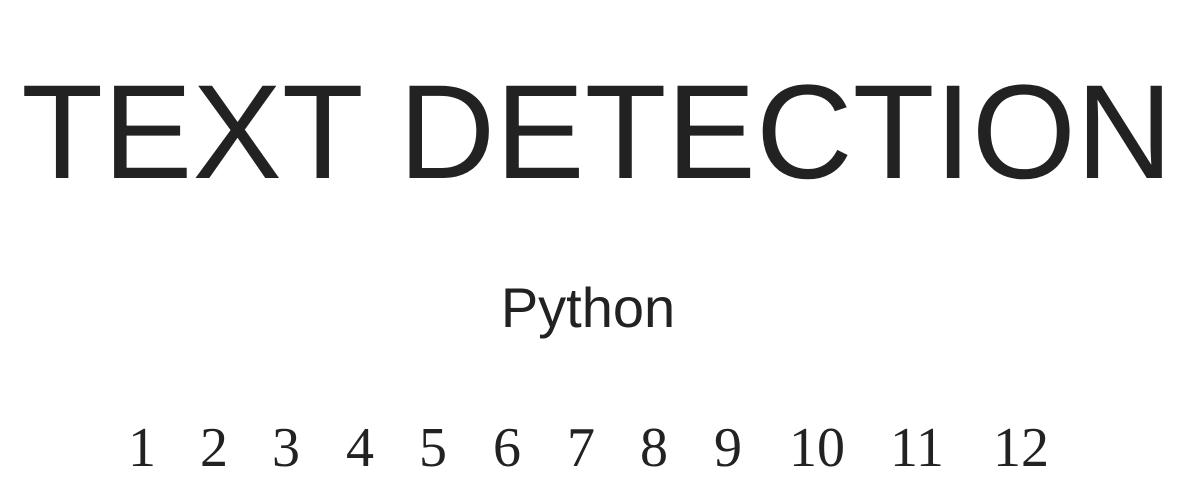 The image size is (1194, 503). What do you see at coordinates (597, 455) in the screenshot?
I see `number-row: 1 2 3 4 5 6 7 8 9 10 11 12` at bounding box center [597, 455].